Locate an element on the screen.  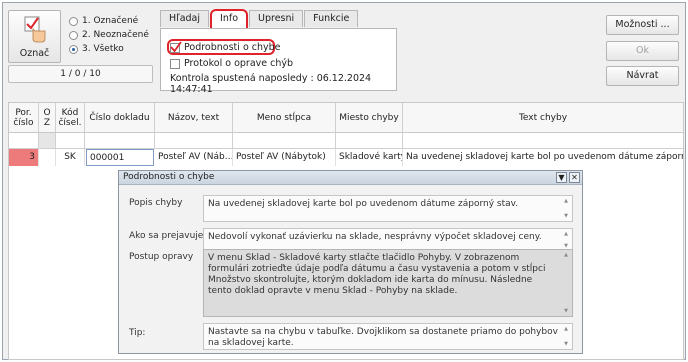
radio-circle-selected is located at coordinates (73, 49).